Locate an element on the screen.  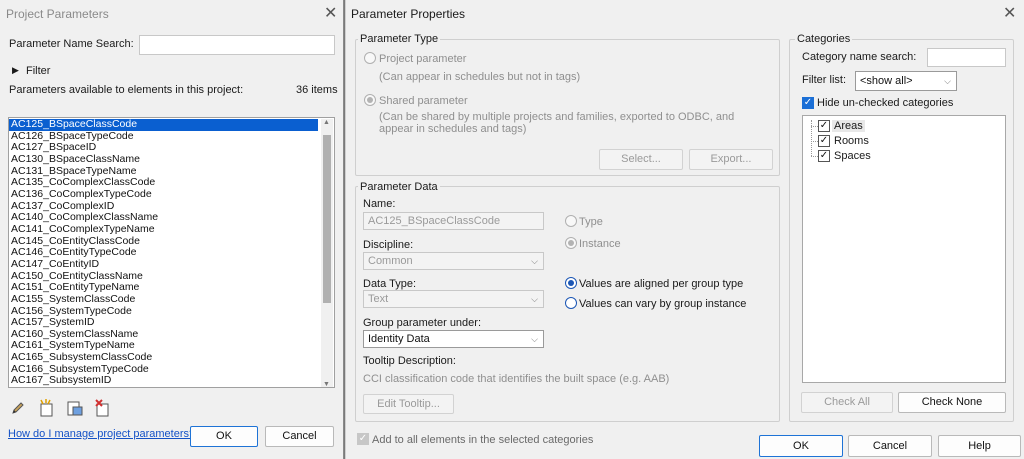
category-search-label: Category name search: is located at coordinates (859, 57).